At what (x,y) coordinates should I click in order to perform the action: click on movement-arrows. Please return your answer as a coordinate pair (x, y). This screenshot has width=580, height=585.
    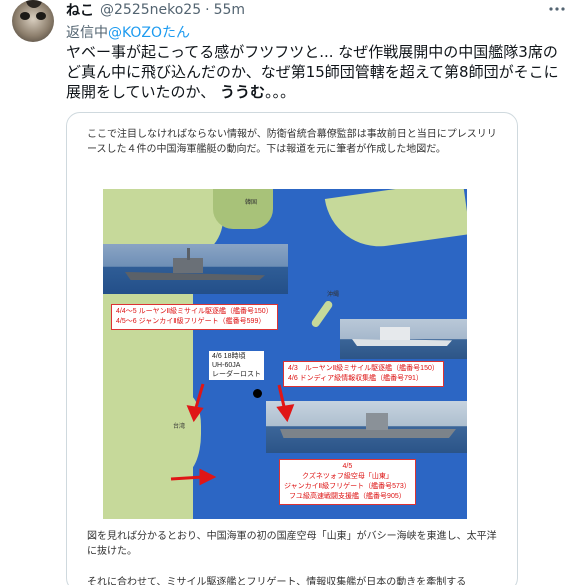
    Looking at the image, I should click on (232, 434).